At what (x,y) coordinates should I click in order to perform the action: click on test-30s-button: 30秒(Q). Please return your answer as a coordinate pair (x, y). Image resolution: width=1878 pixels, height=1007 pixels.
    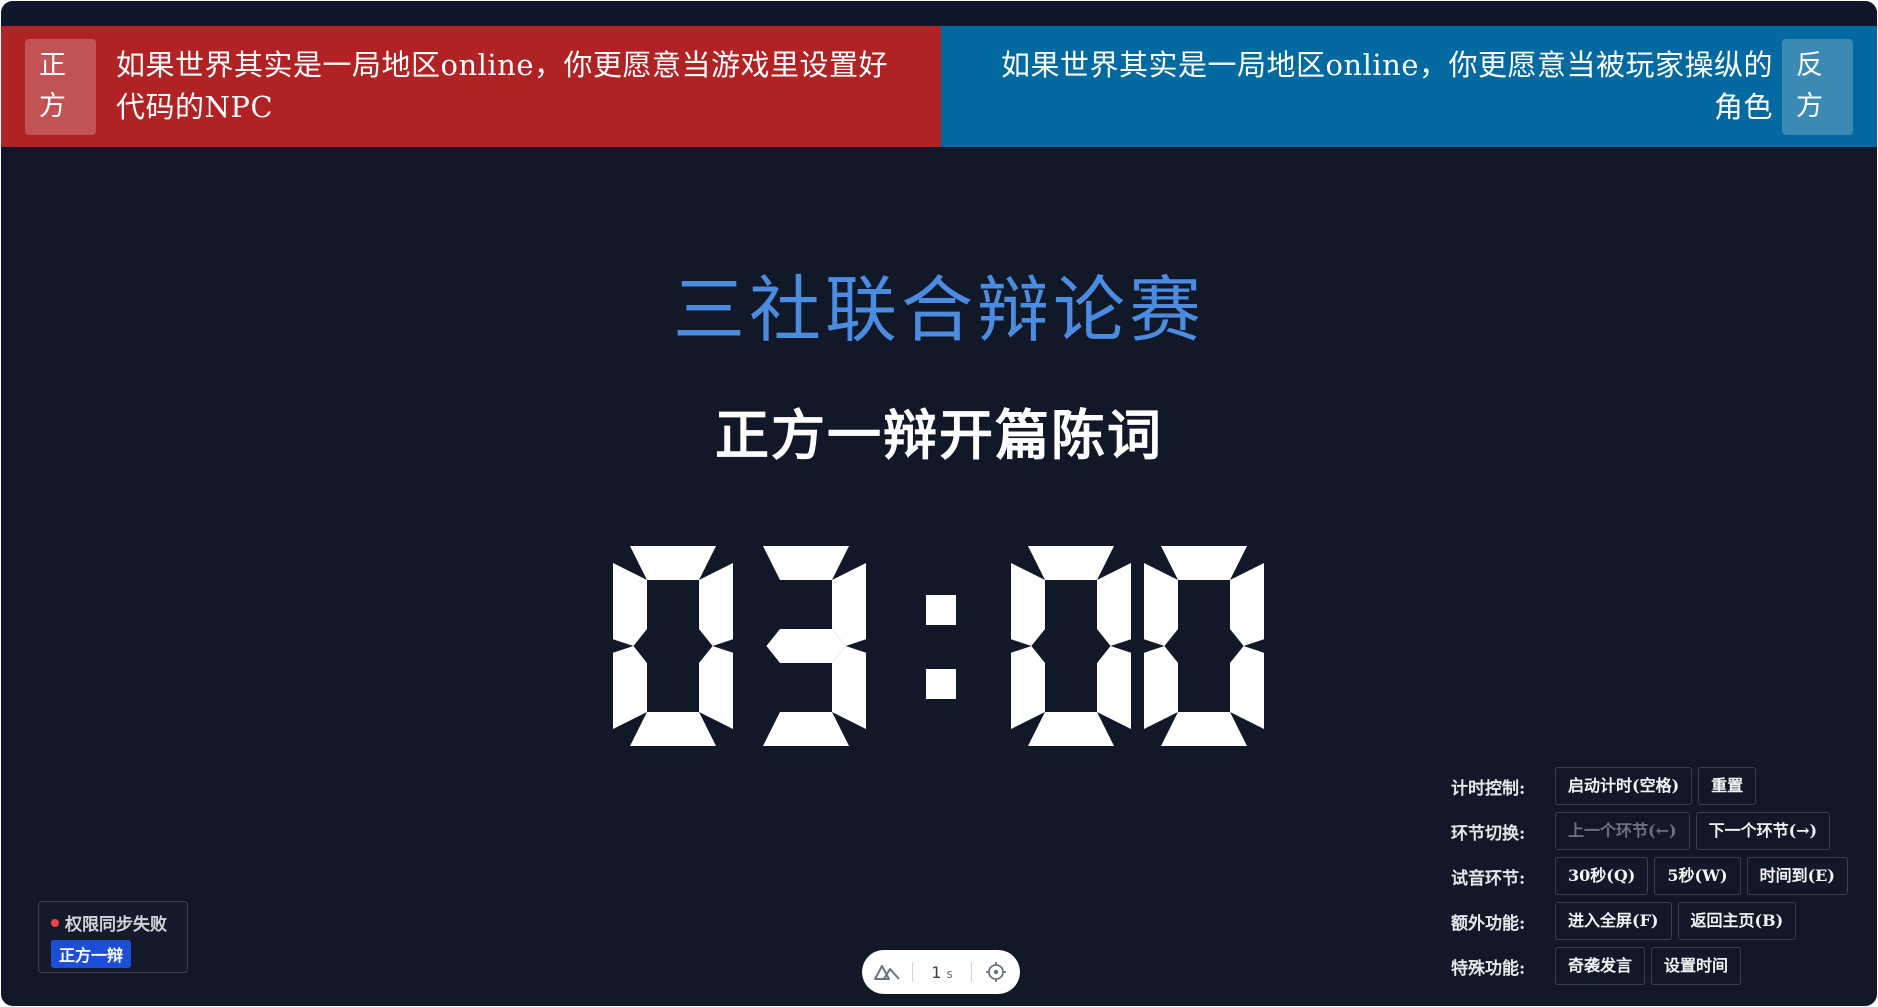
    Looking at the image, I should click on (1602, 876).